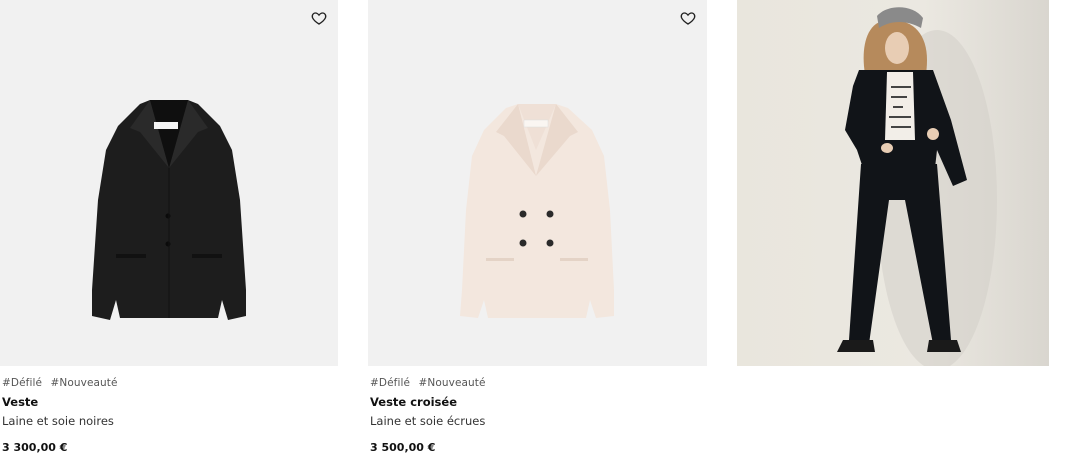 The height and width of the screenshot is (463, 1077). I want to click on product-description: Laine et soie écrues, so click(428, 421).